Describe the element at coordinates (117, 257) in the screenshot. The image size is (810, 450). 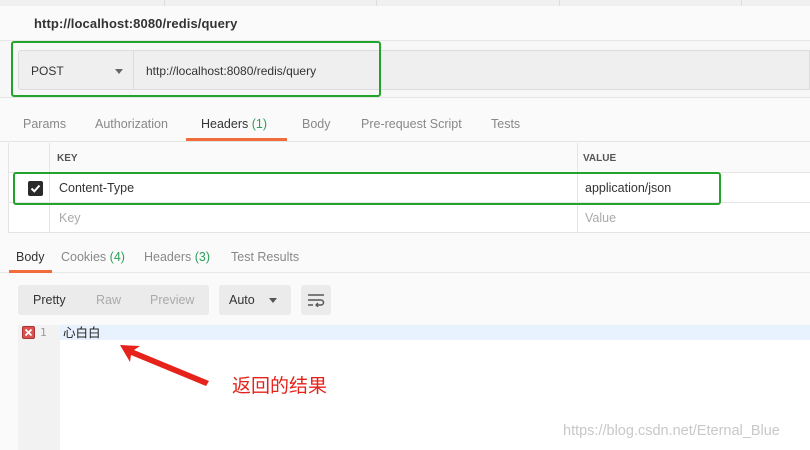
I see `tab-count: (4)` at that location.